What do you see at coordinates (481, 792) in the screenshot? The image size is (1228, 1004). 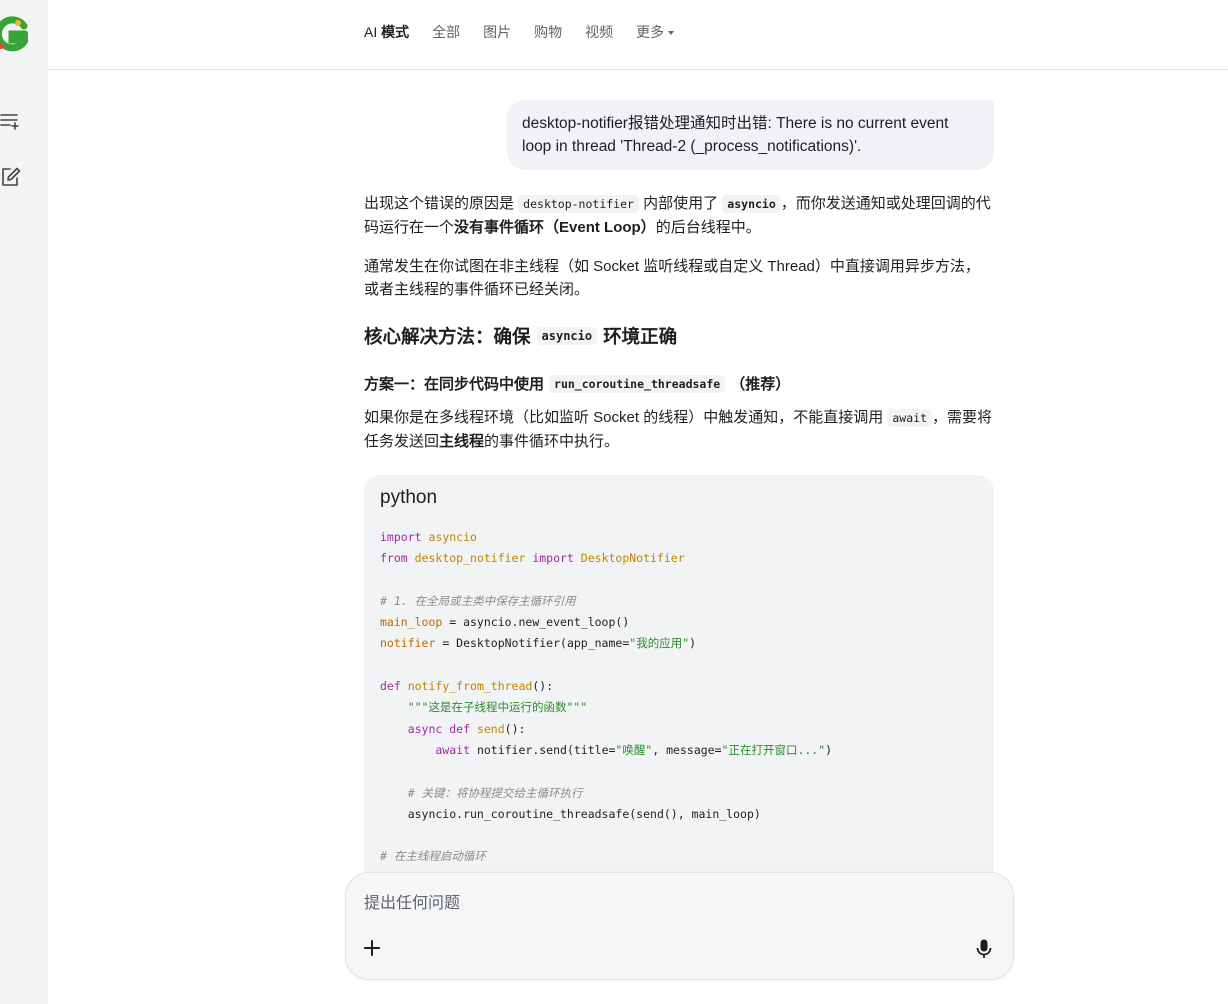 I see `code-comment: # 关键：将协程提交给主循环执行` at bounding box center [481, 792].